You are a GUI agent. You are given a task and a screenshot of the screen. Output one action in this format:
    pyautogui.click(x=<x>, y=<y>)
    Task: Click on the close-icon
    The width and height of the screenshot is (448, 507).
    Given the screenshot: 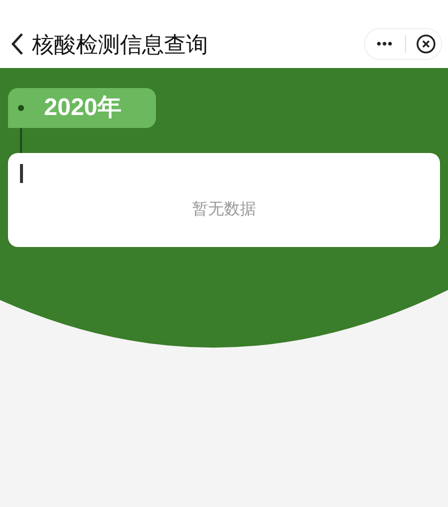 What is the action you would take?
    pyautogui.click(x=426, y=44)
    